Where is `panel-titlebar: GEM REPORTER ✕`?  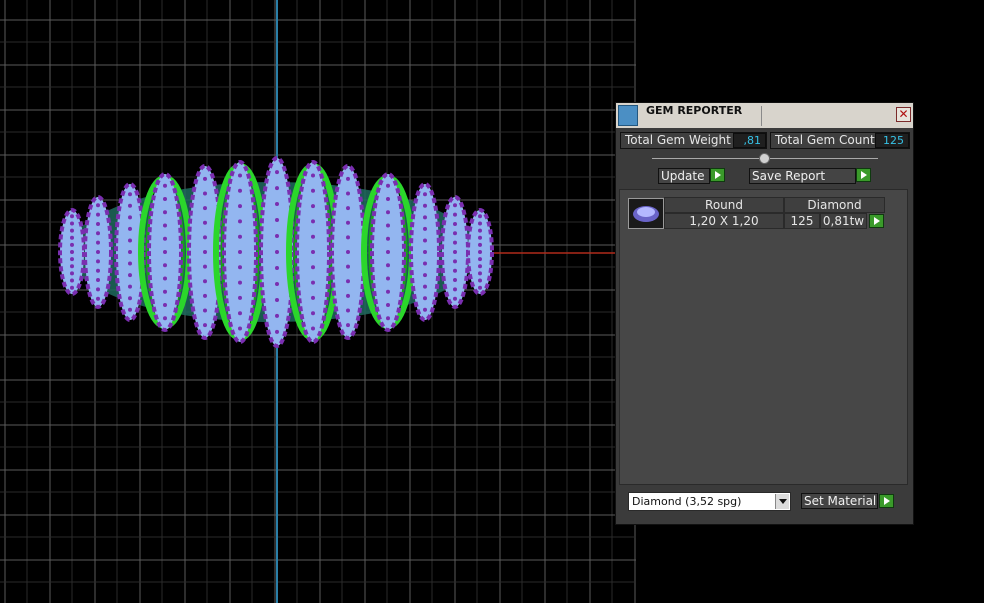 panel-titlebar: GEM REPORTER ✕ is located at coordinates (764, 115).